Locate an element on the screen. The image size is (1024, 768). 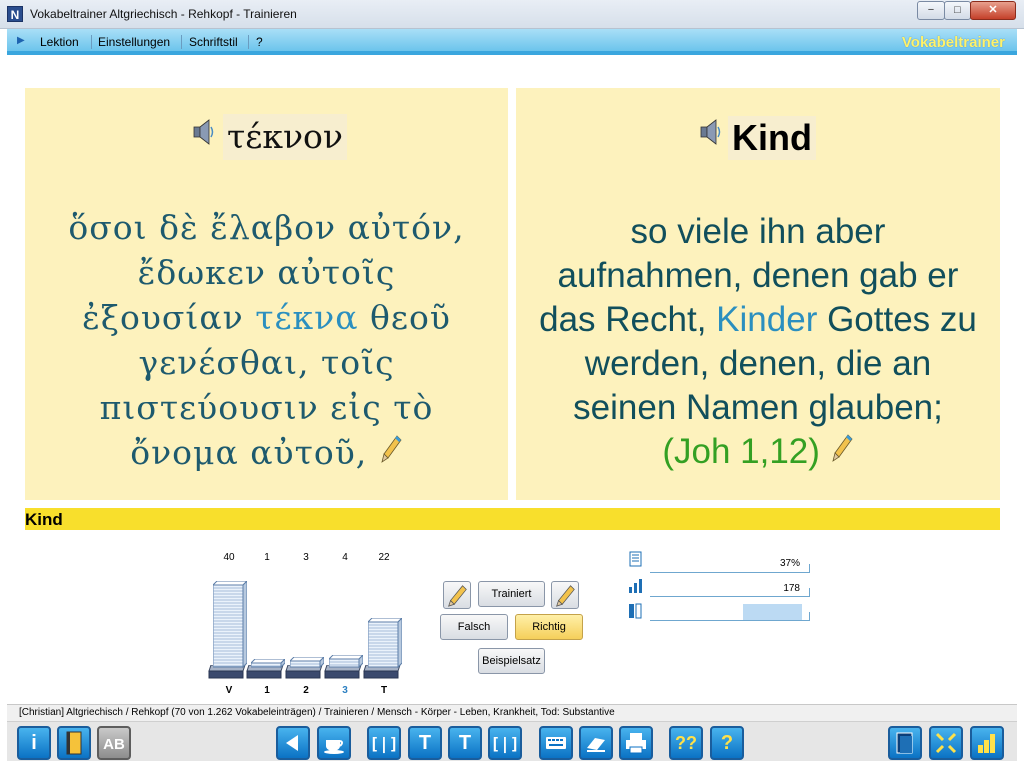
brackets-button-2: [|] is located at coordinates (505, 743).